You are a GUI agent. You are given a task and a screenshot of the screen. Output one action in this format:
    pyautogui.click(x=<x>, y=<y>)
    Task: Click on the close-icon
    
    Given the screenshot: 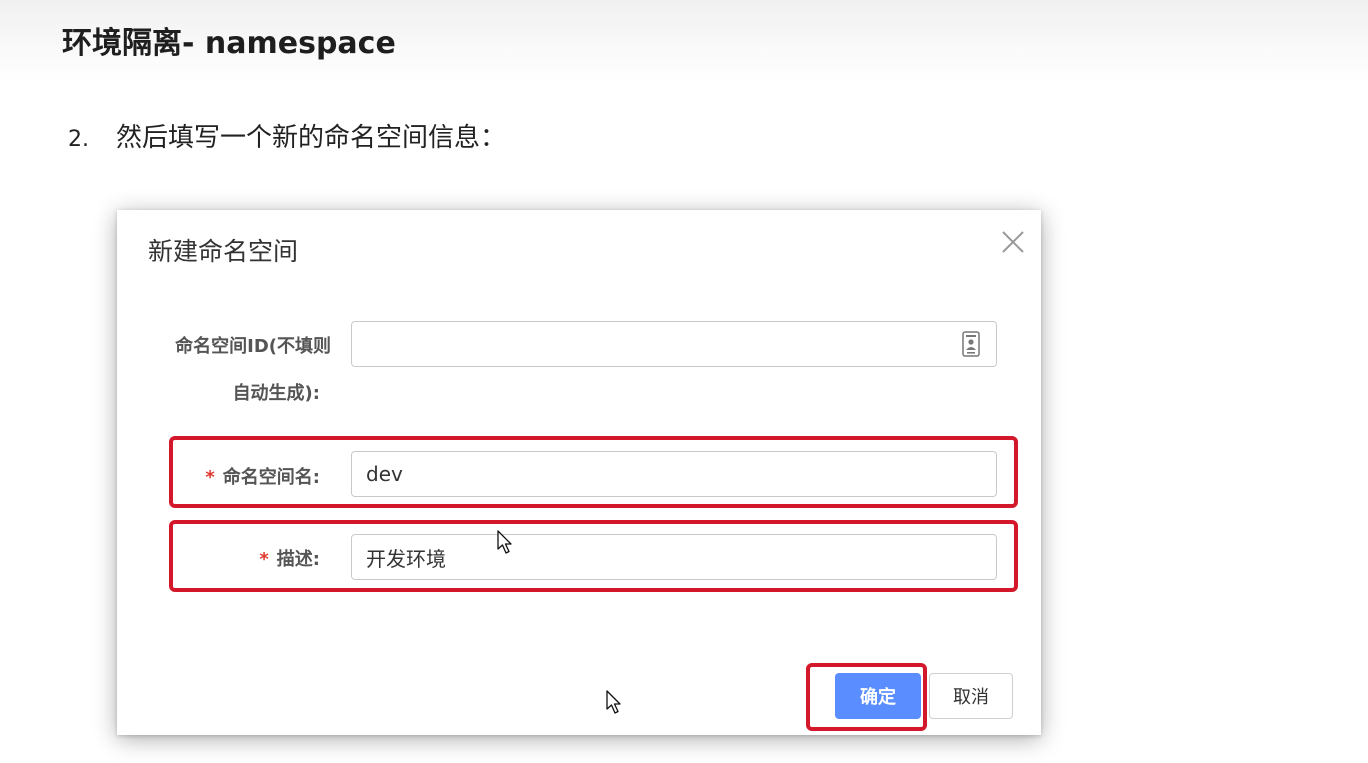 What is the action you would take?
    pyautogui.click(x=1013, y=242)
    